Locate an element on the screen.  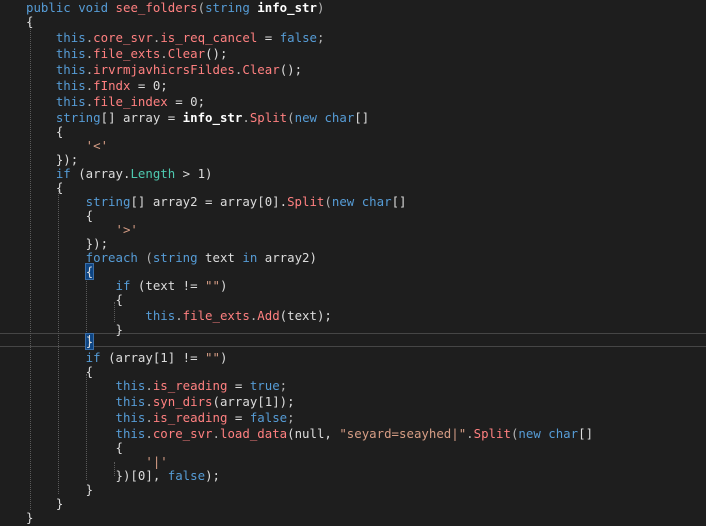
code-text: this.file_exts.Clear(); is located at coordinates (127, 54).